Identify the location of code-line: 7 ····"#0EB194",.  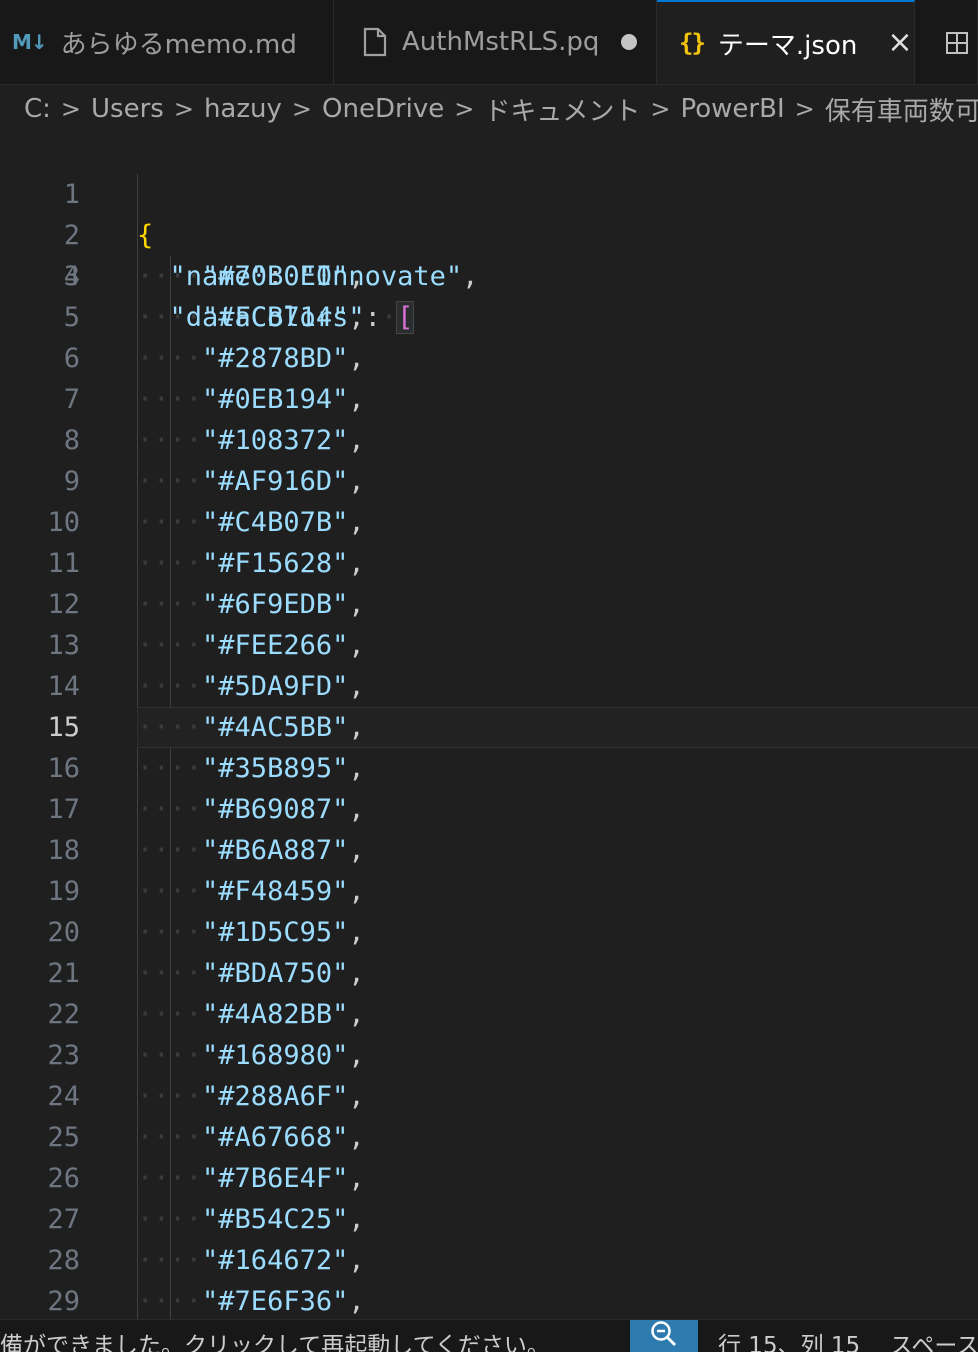
(489, 399).